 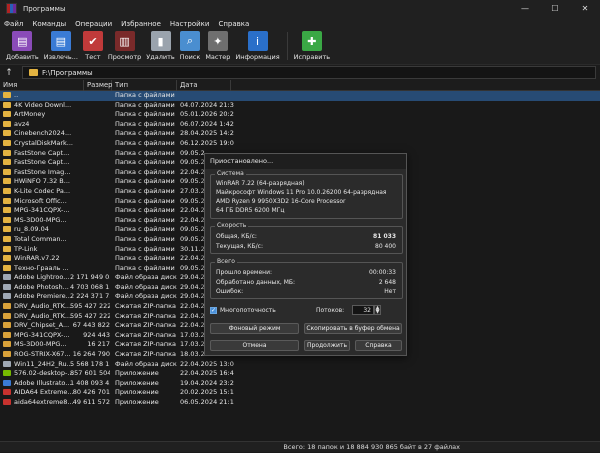 I want to click on toolbar-button: ✚ Исправить, so click(x=312, y=46).